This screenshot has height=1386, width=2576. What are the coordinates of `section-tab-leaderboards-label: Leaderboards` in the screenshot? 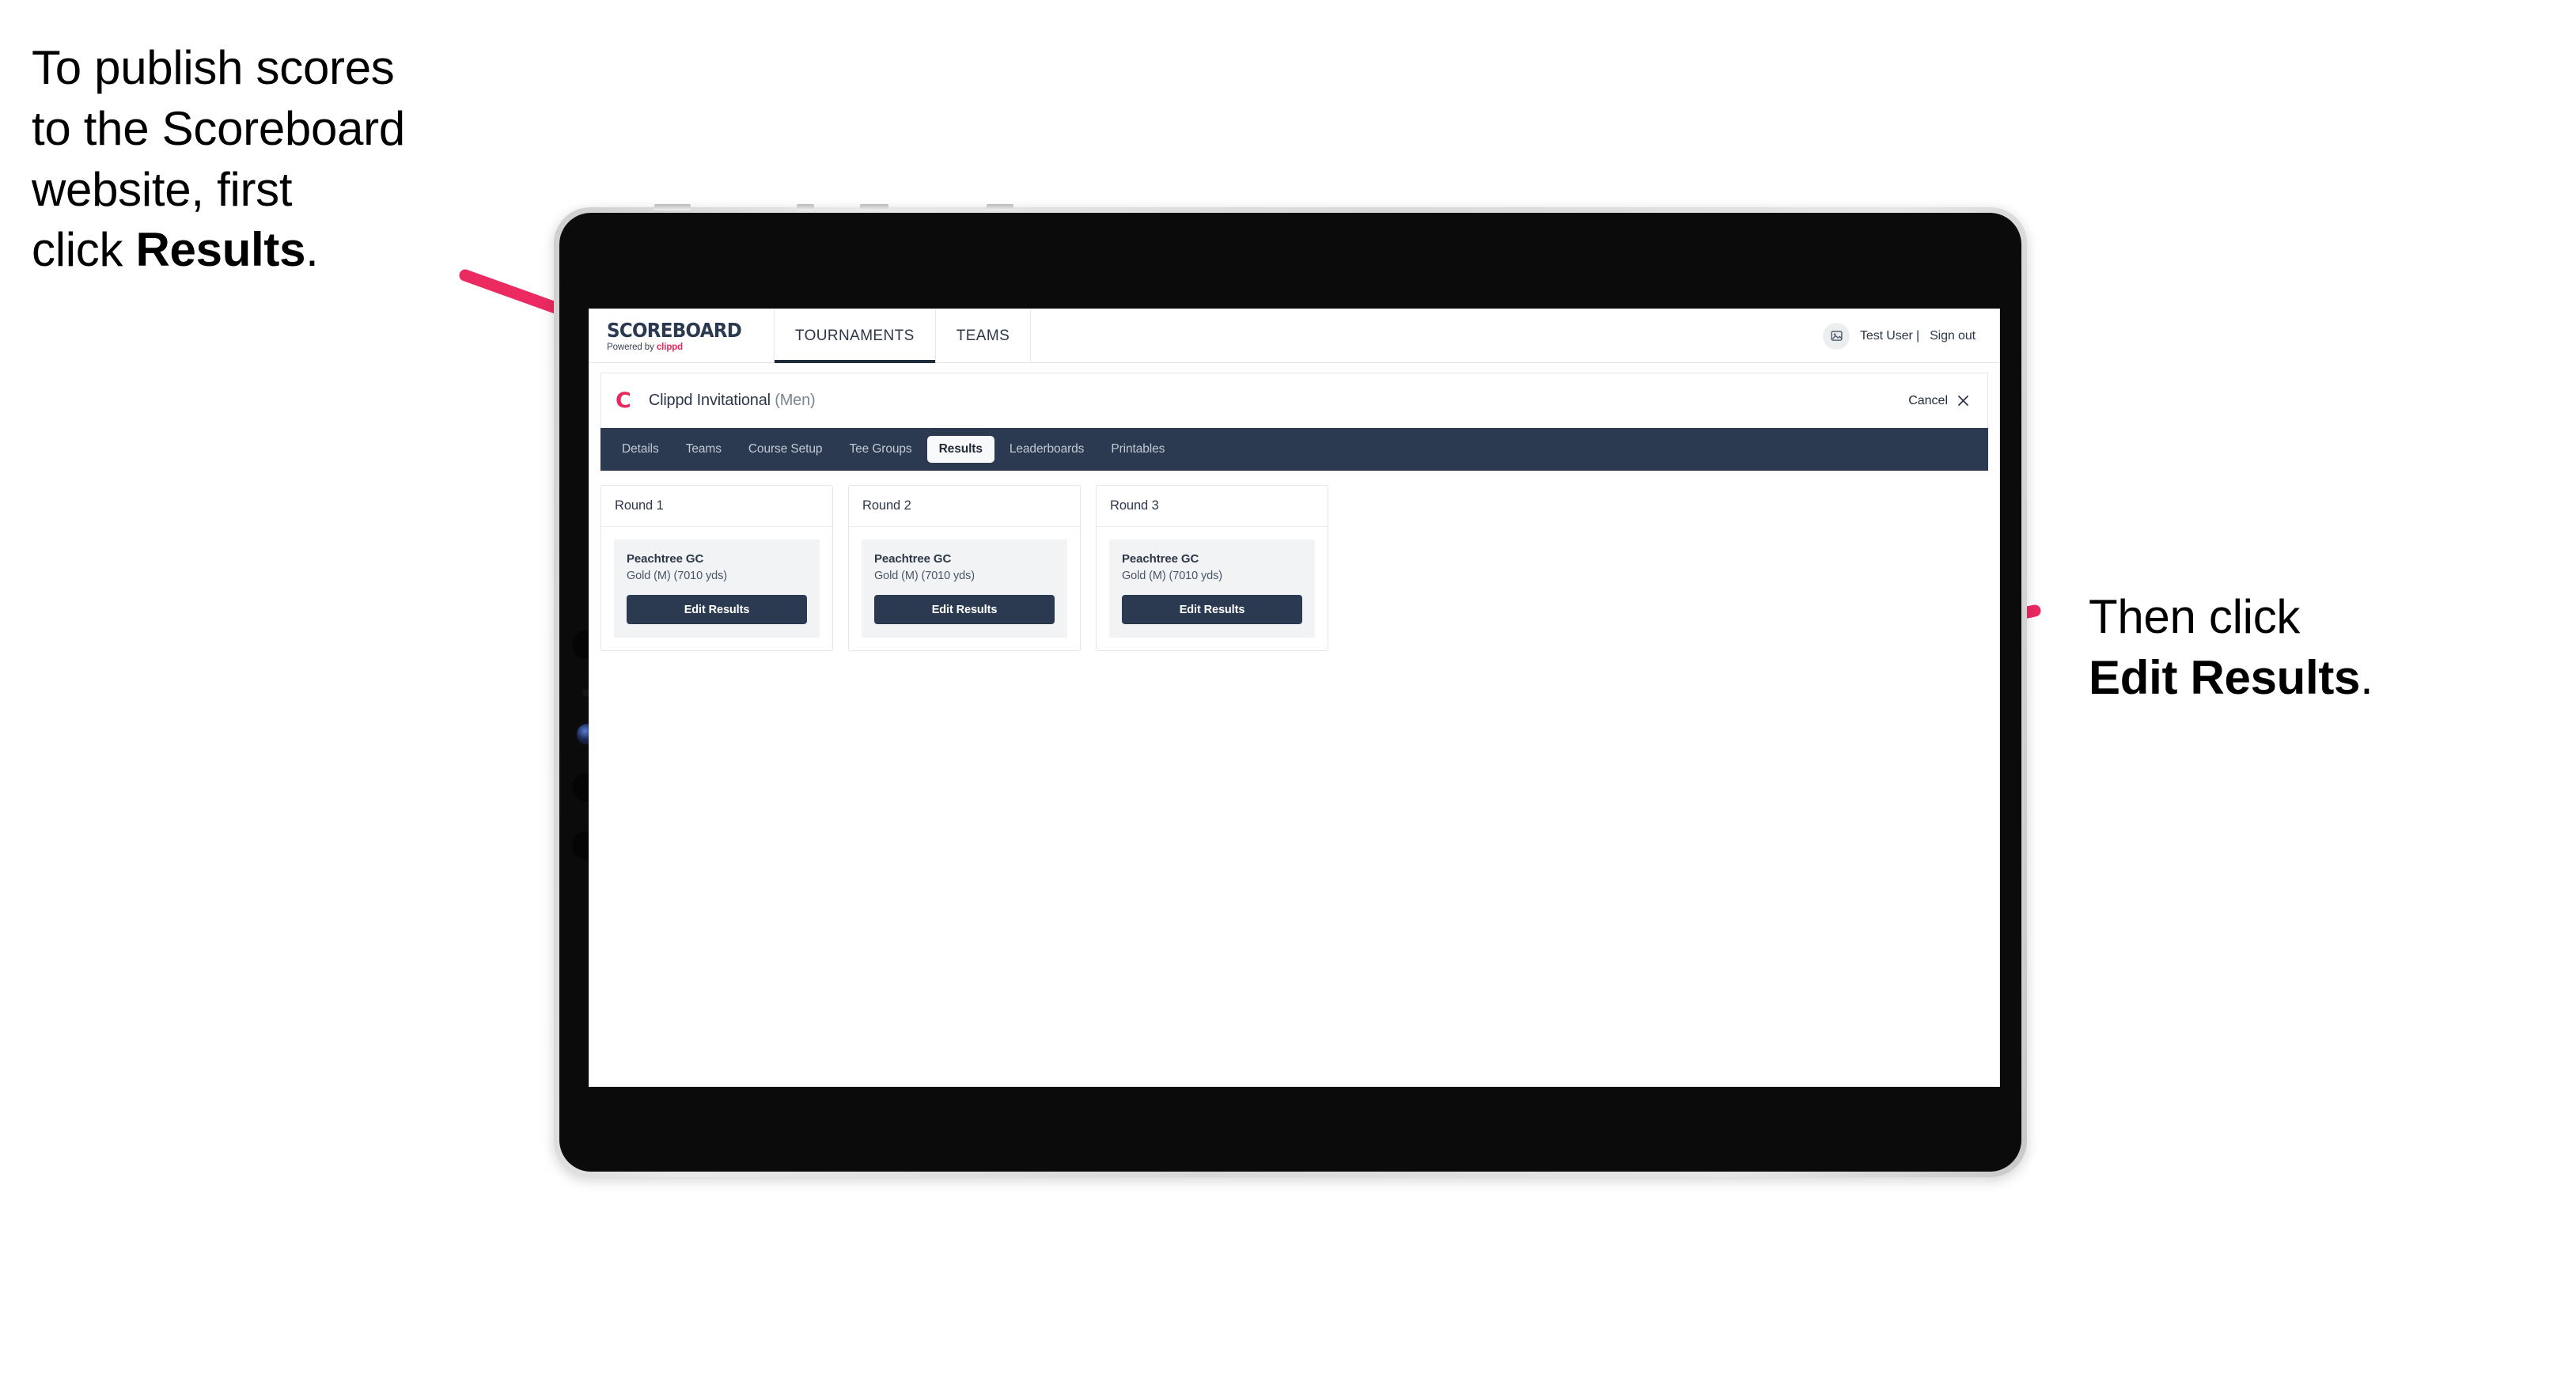 It's located at (1047, 449).